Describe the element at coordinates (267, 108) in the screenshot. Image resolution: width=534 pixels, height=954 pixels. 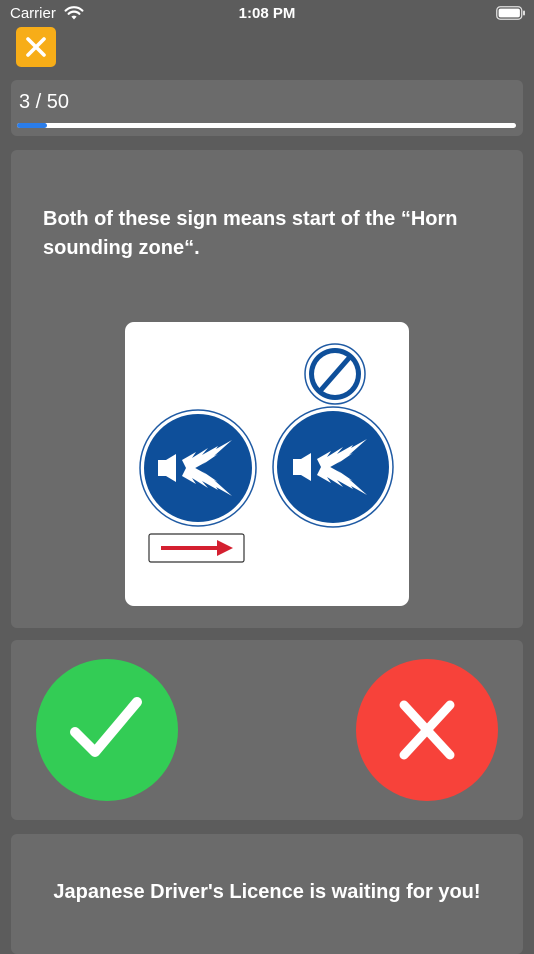
I see `progress-card: 3 / 50` at that location.